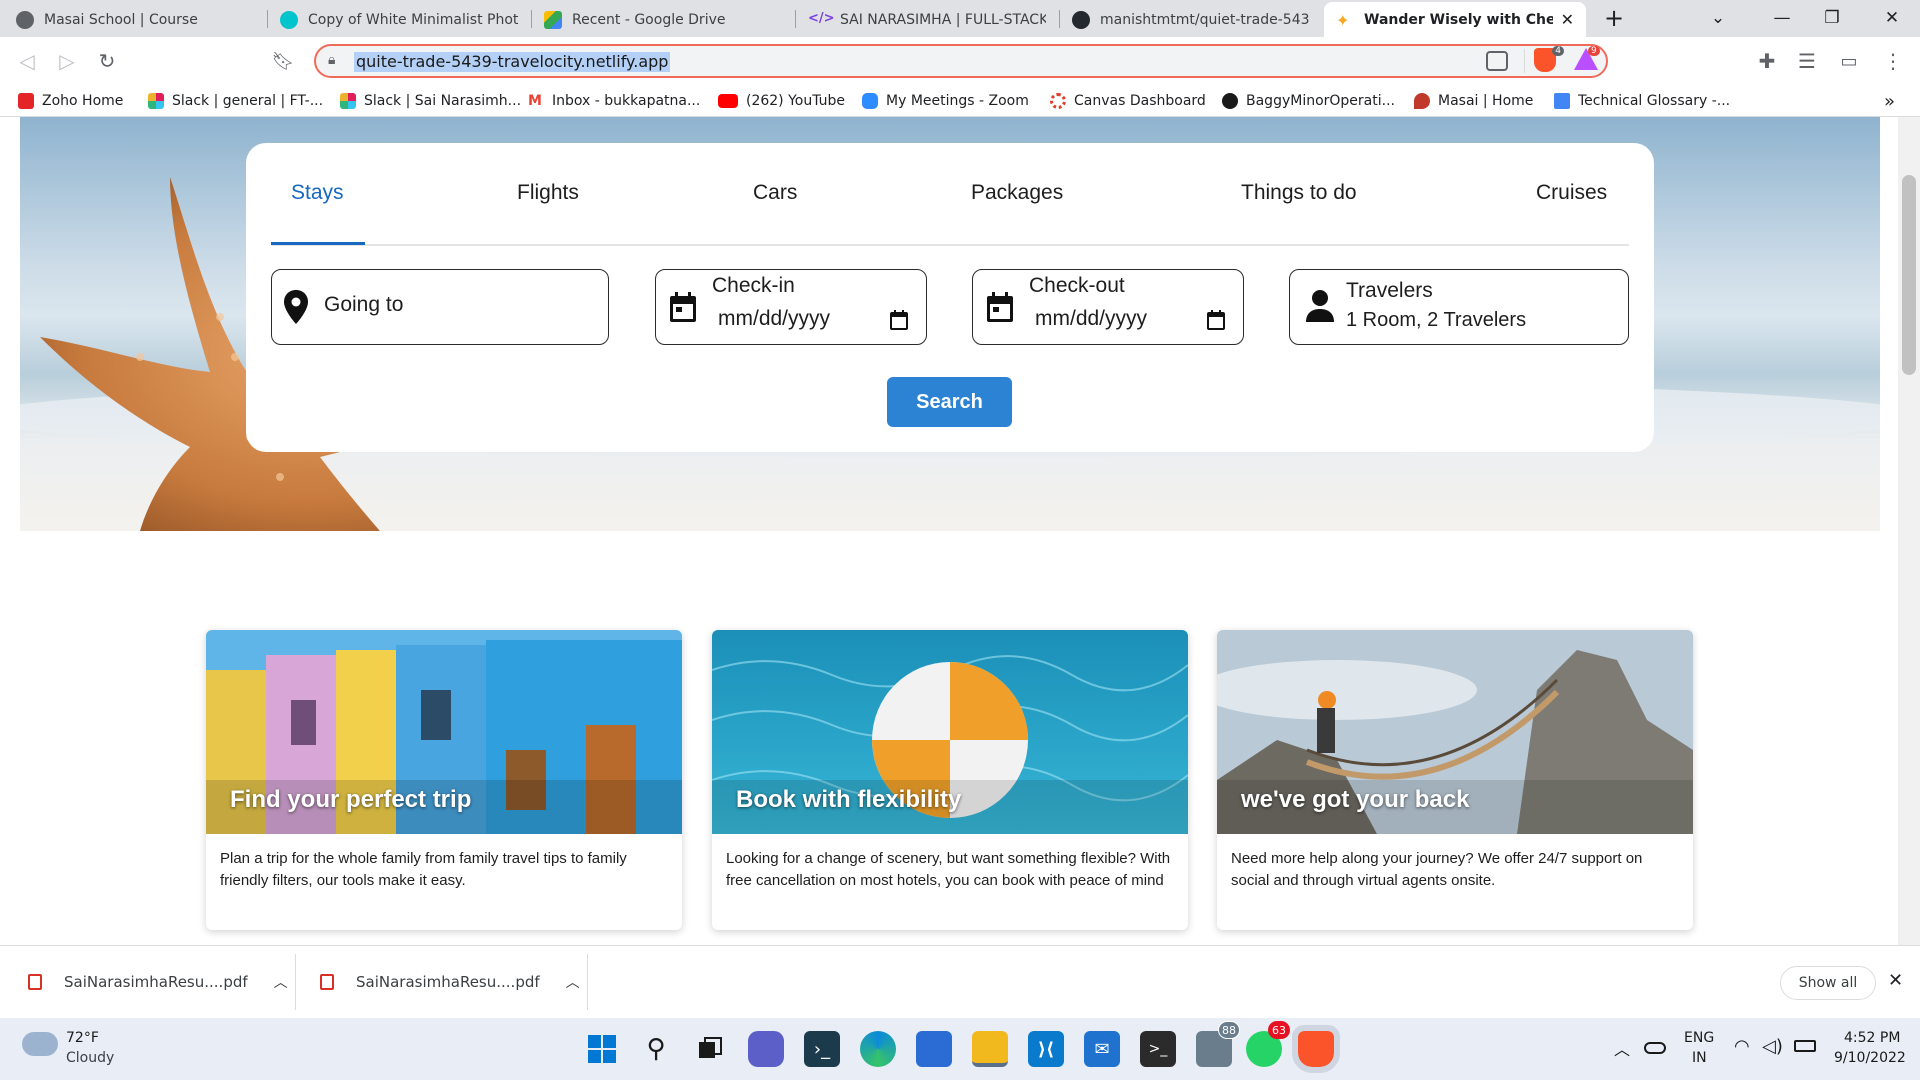  Describe the element at coordinates (283, 61) in the screenshot. I see `bookmark-page-icon: 🔖︎` at that location.